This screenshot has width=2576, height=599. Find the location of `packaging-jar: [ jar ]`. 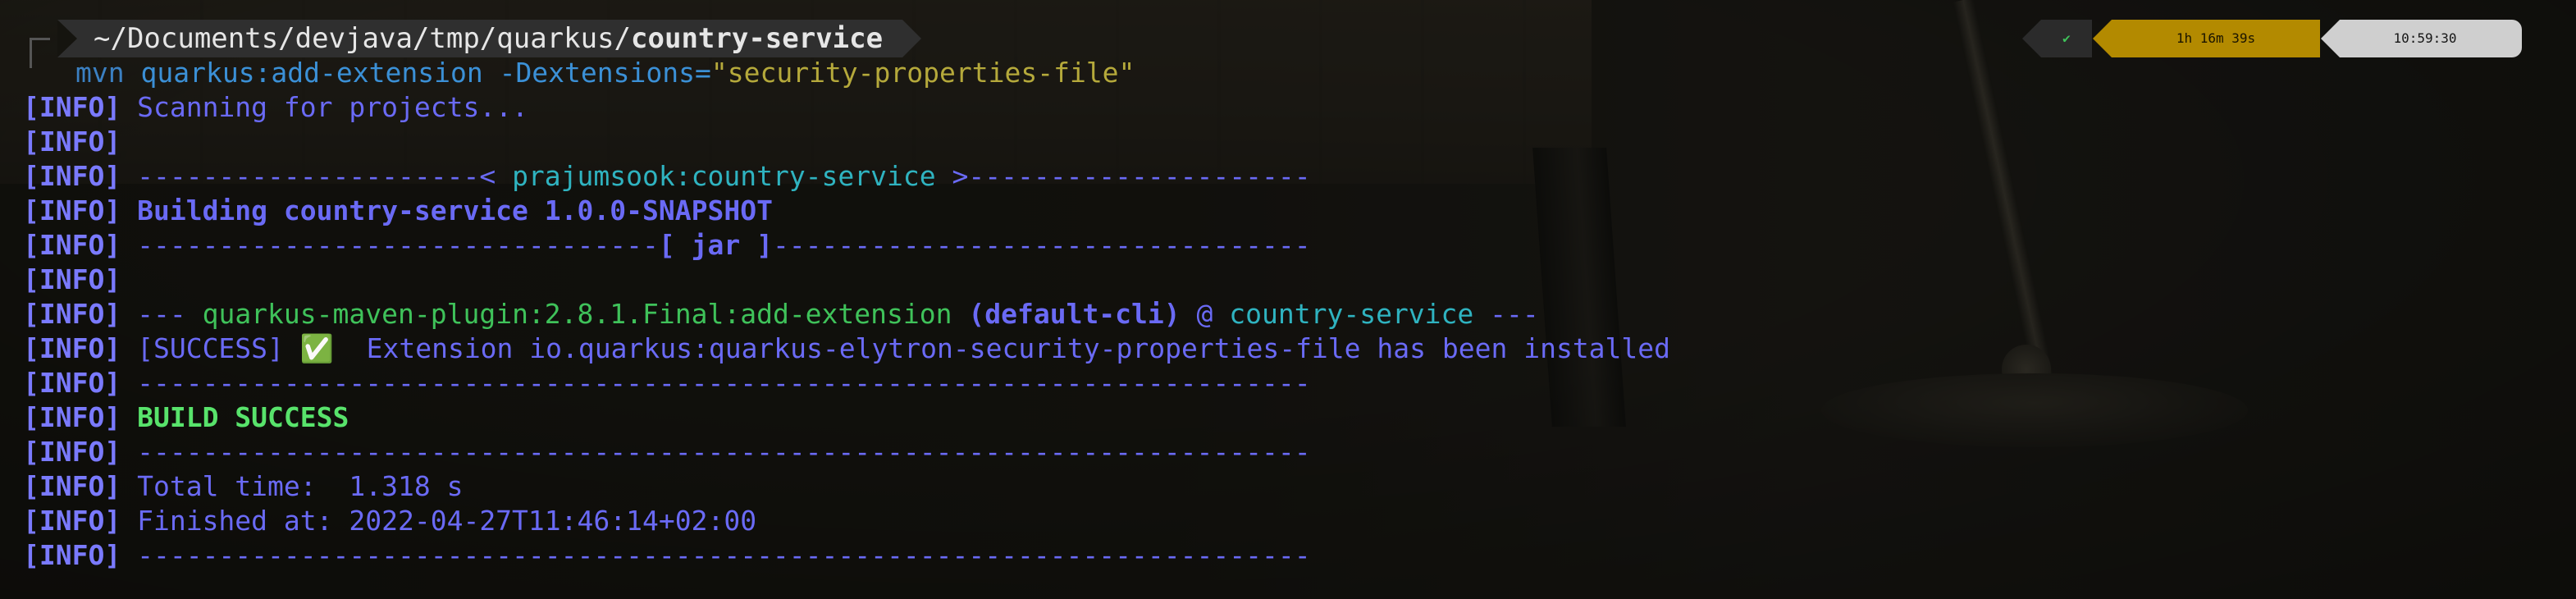

packaging-jar: [ jar ] is located at coordinates (716, 245).